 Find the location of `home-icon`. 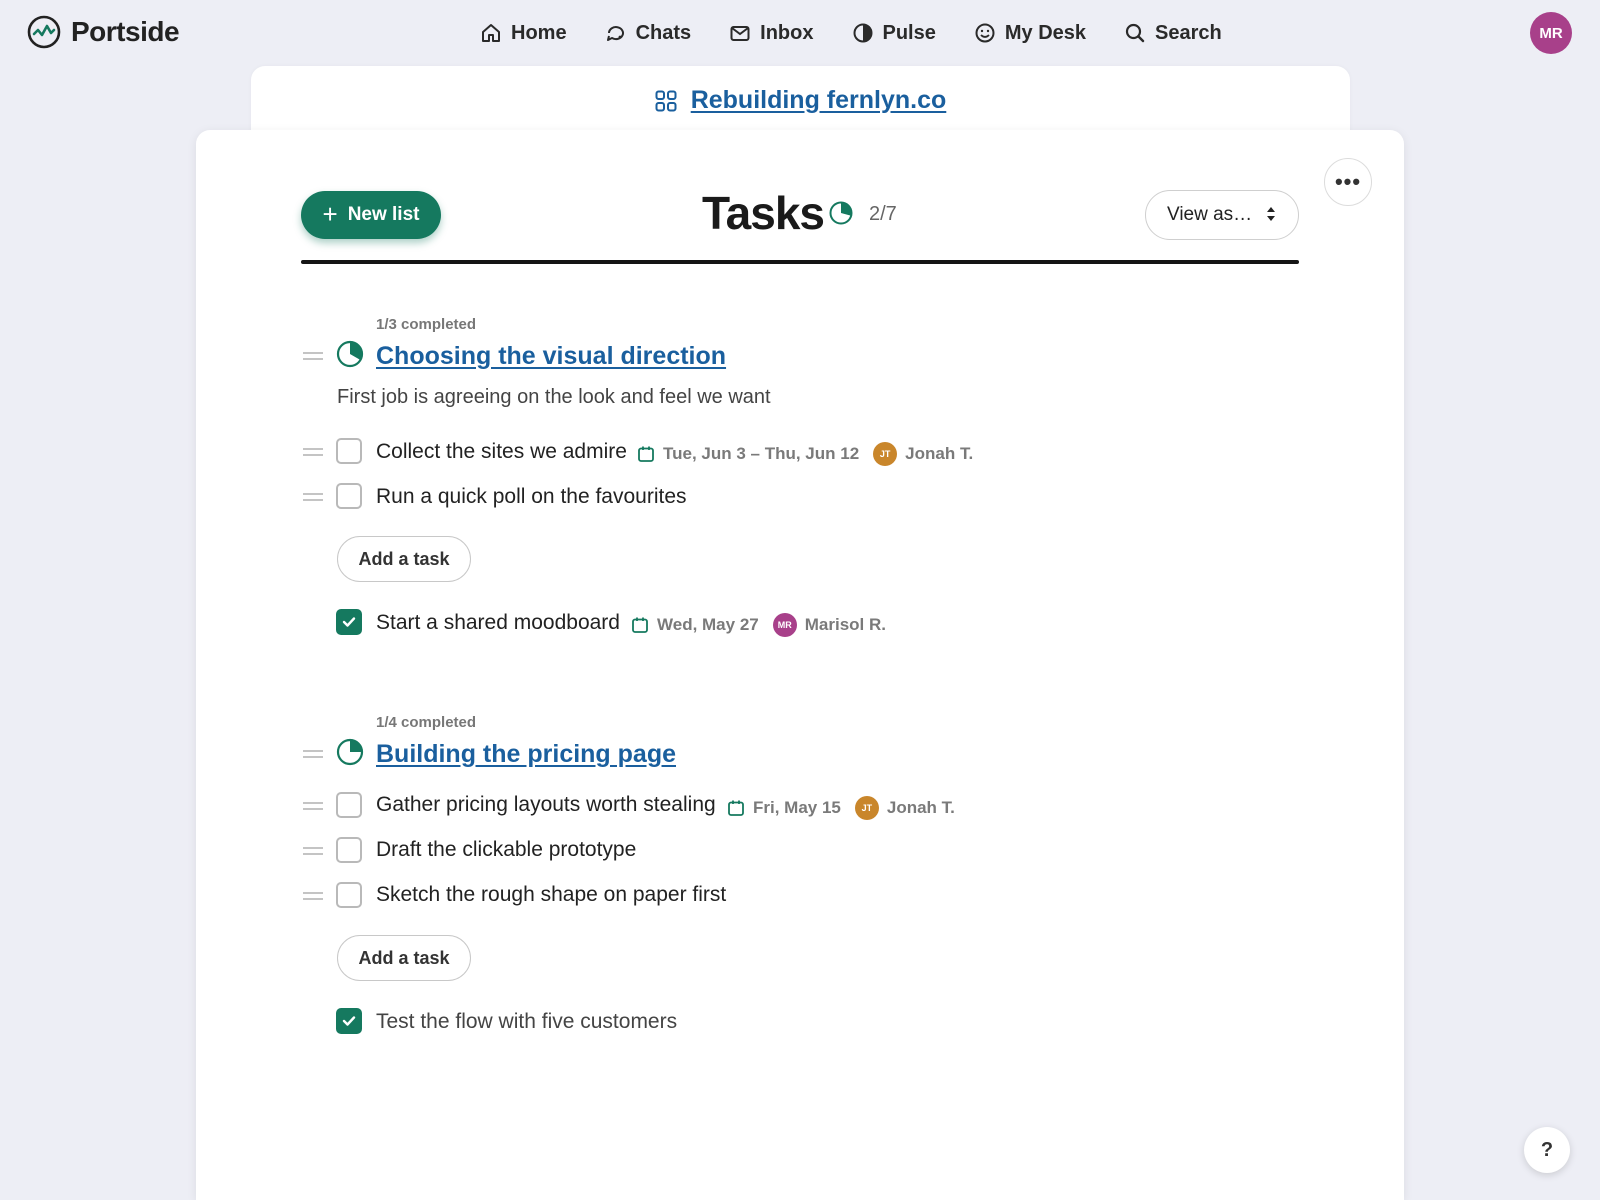

home-icon is located at coordinates (491, 33).